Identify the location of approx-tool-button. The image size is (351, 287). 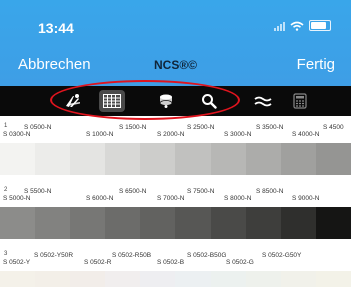
(263, 101).